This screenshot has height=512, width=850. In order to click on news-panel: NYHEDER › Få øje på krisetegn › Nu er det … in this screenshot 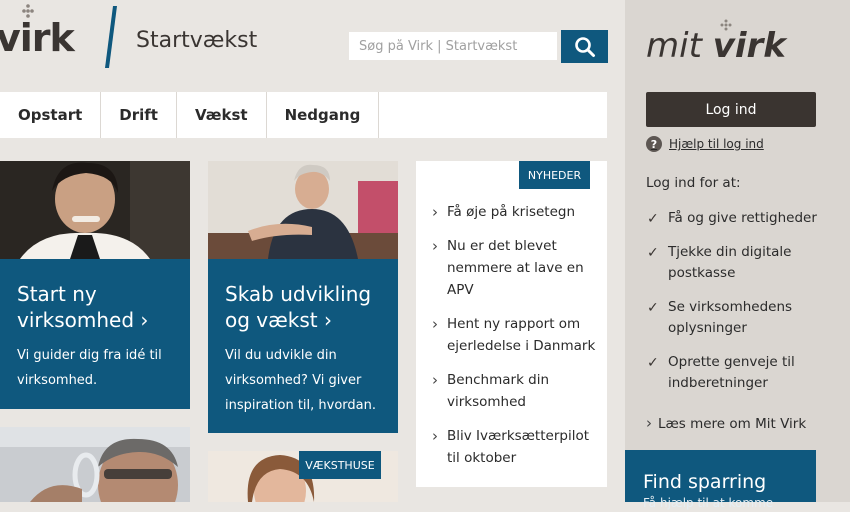, I will do `click(511, 324)`.